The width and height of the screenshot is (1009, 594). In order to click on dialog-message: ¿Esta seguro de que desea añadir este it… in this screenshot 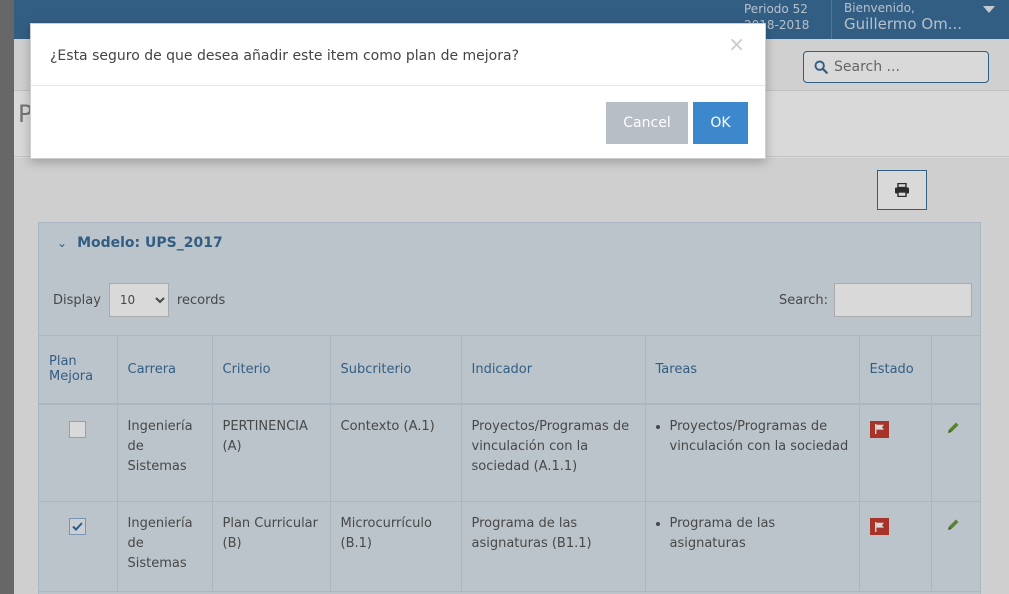, I will do `click(284, 56)`.